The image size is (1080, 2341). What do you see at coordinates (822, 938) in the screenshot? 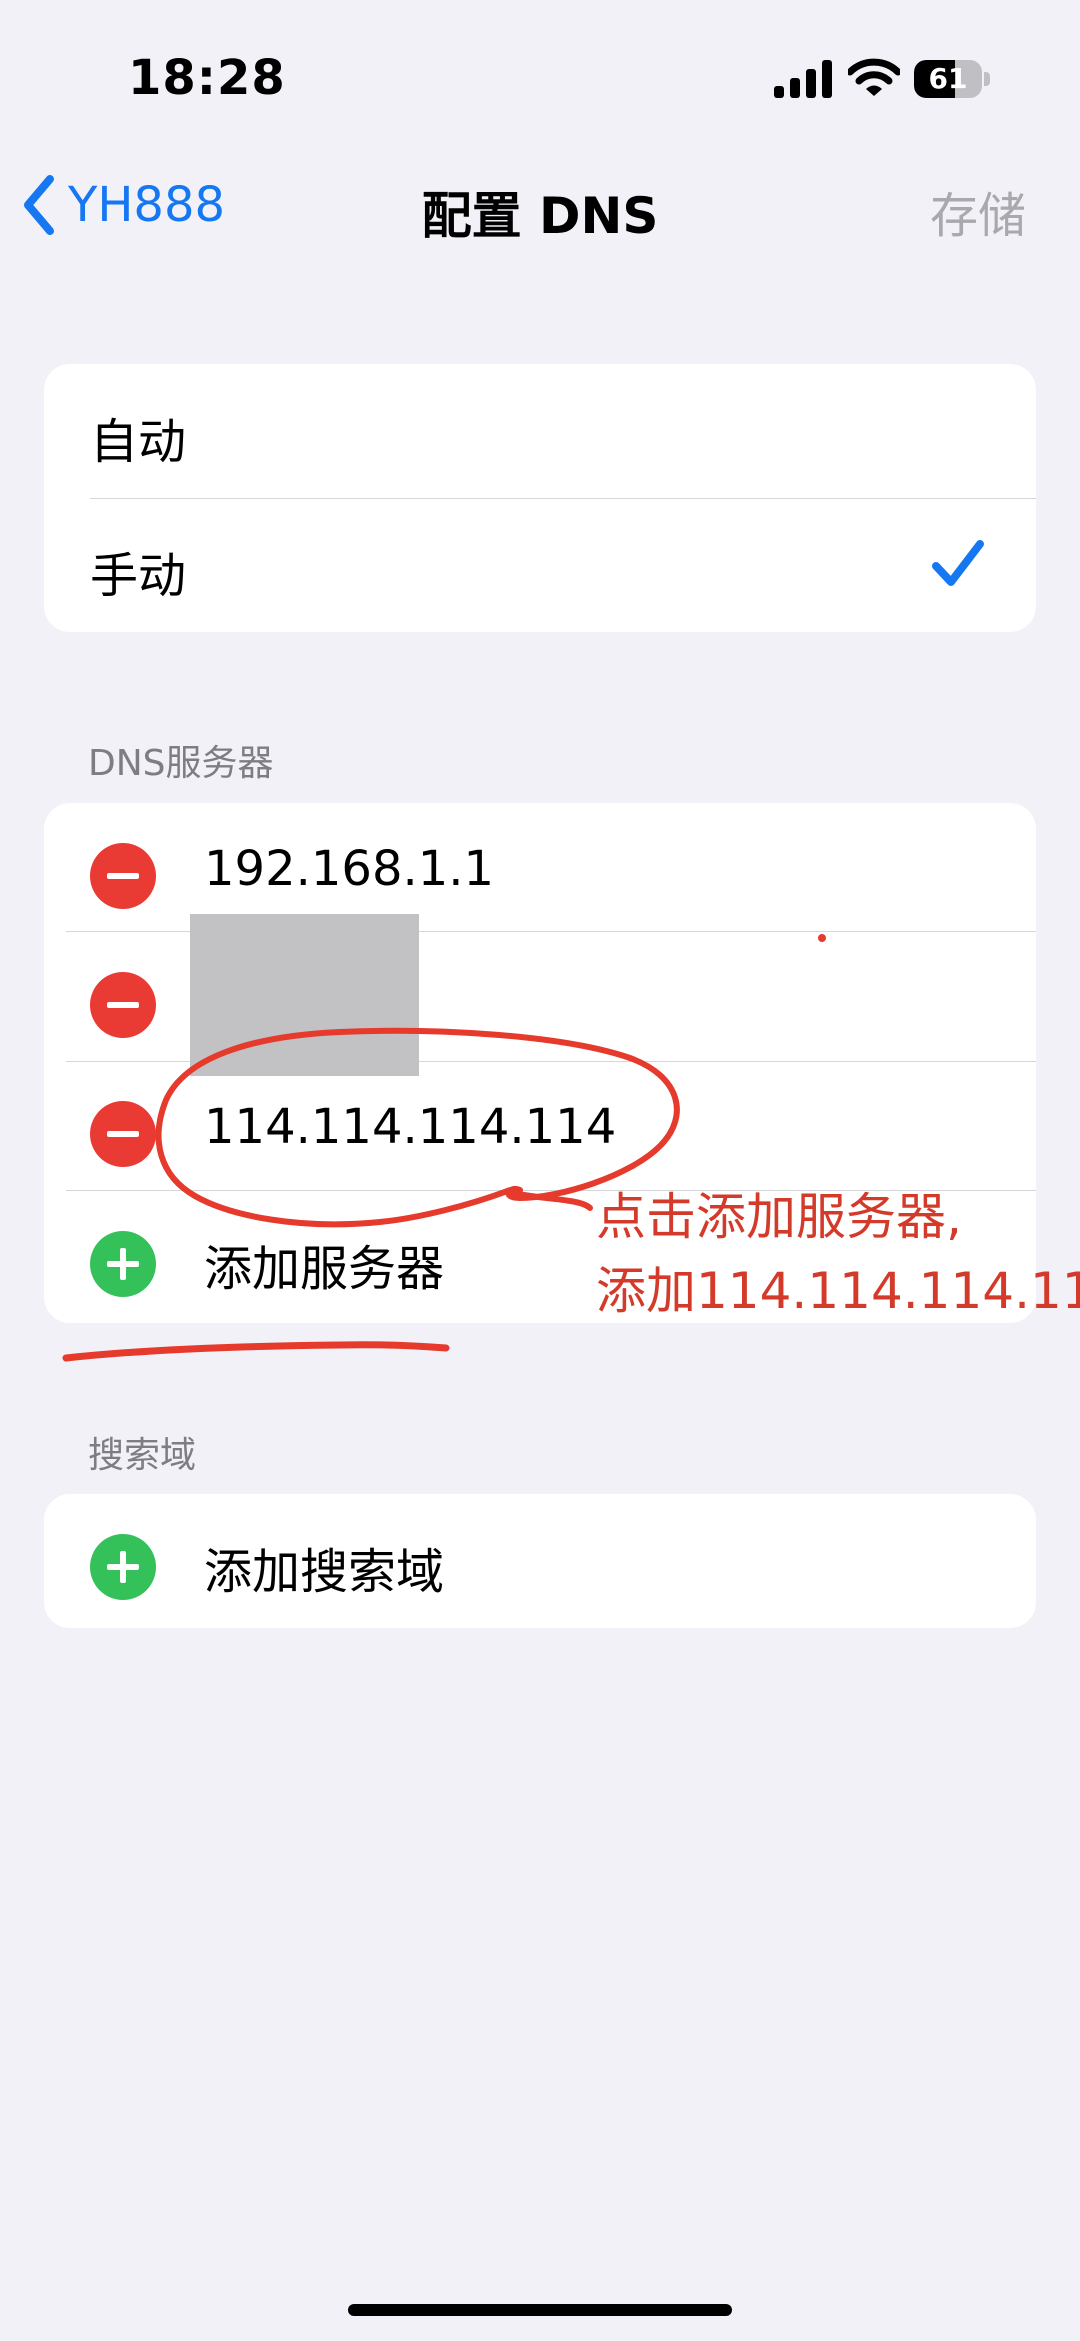
I see `annotation-dot` at bounding box center [822, 938].